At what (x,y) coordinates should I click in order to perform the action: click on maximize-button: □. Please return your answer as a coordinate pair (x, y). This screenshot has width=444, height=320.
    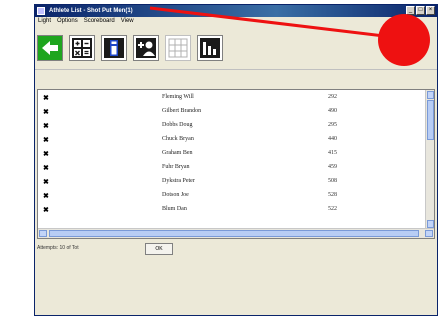
    Looking at the image, I should click on (420, 10).